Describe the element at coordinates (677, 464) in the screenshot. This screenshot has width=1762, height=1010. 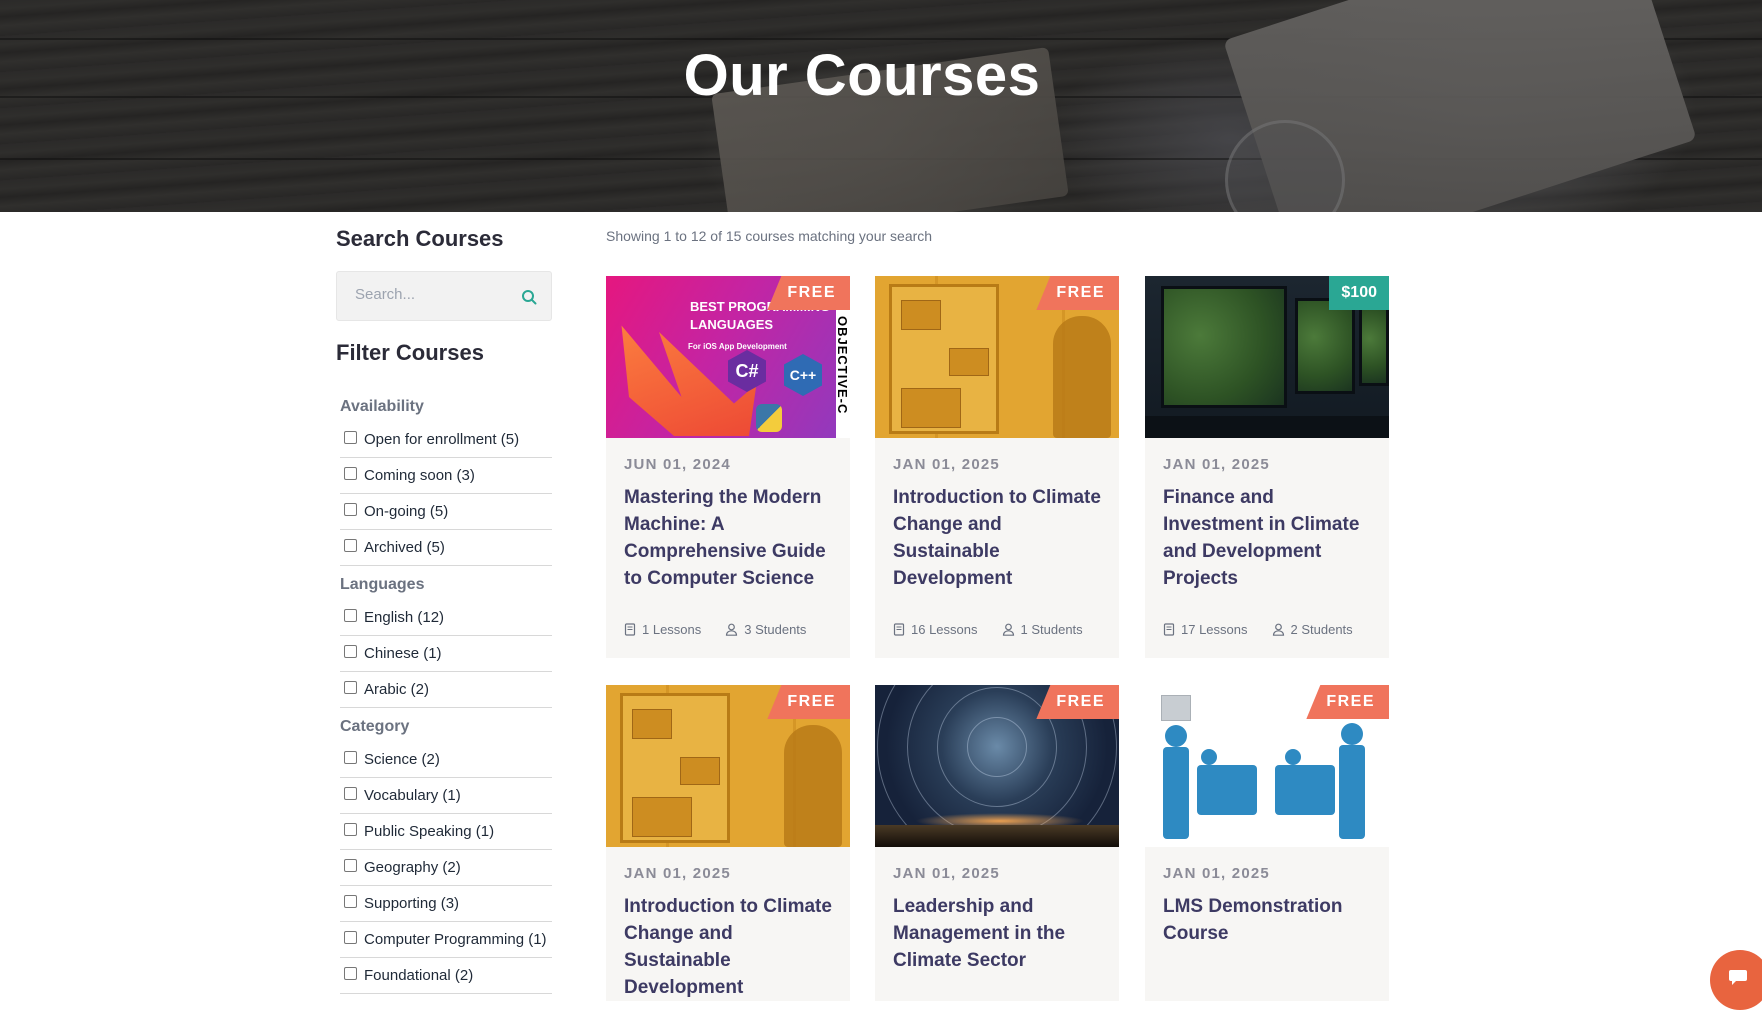
I see `course-date: JUN 01, 2024` at that location.